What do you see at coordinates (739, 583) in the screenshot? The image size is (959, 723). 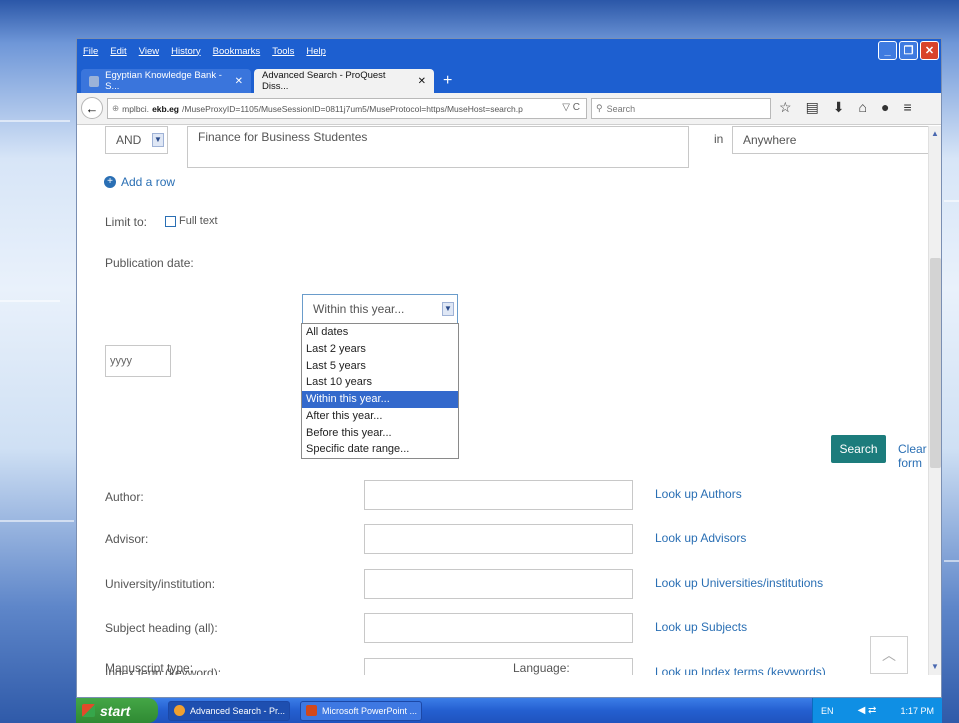 I see `lookup-universities-link: Look up Universities/institutions` at bounding box center [739, 583].